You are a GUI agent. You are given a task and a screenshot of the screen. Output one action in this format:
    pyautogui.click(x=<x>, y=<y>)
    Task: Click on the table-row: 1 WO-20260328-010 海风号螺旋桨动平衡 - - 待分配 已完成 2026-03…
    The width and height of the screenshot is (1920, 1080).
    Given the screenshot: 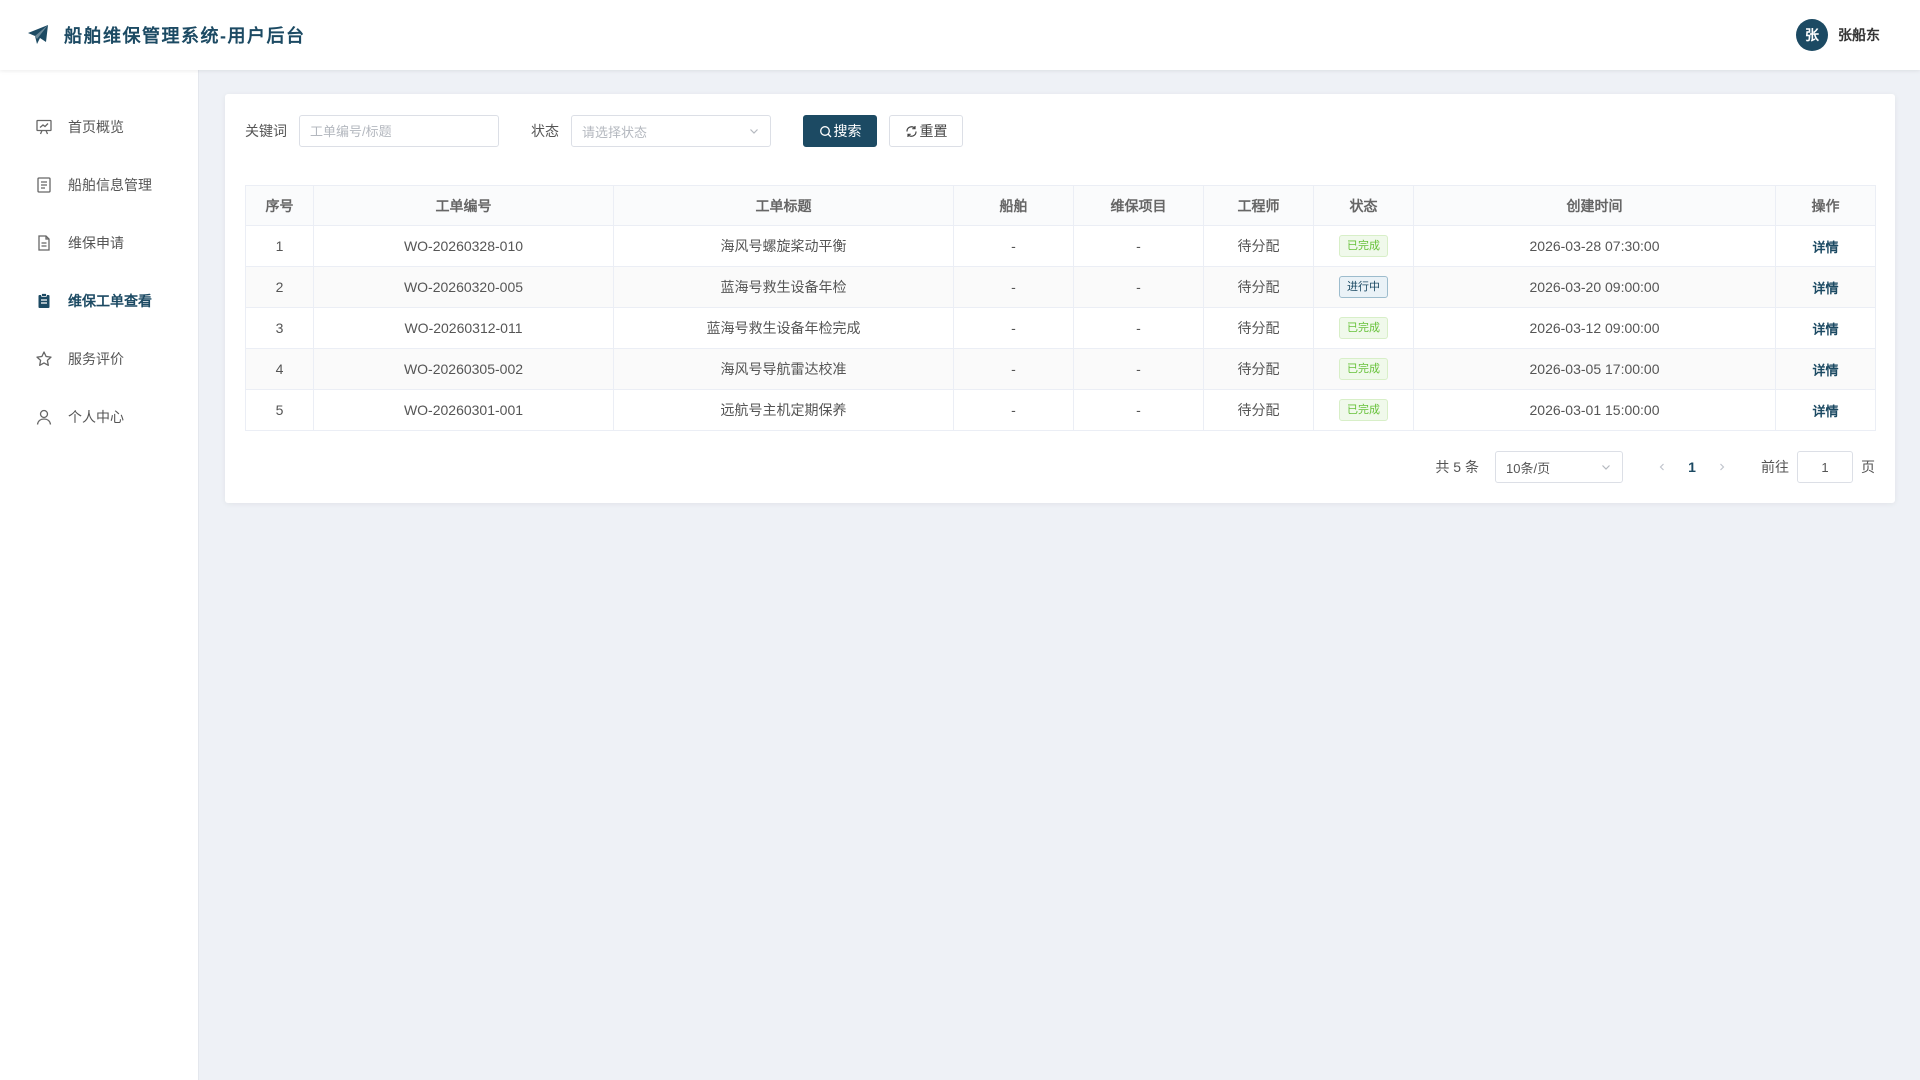 What is the action you would take?
    pyautogui.click(x=1060, y=246)
    